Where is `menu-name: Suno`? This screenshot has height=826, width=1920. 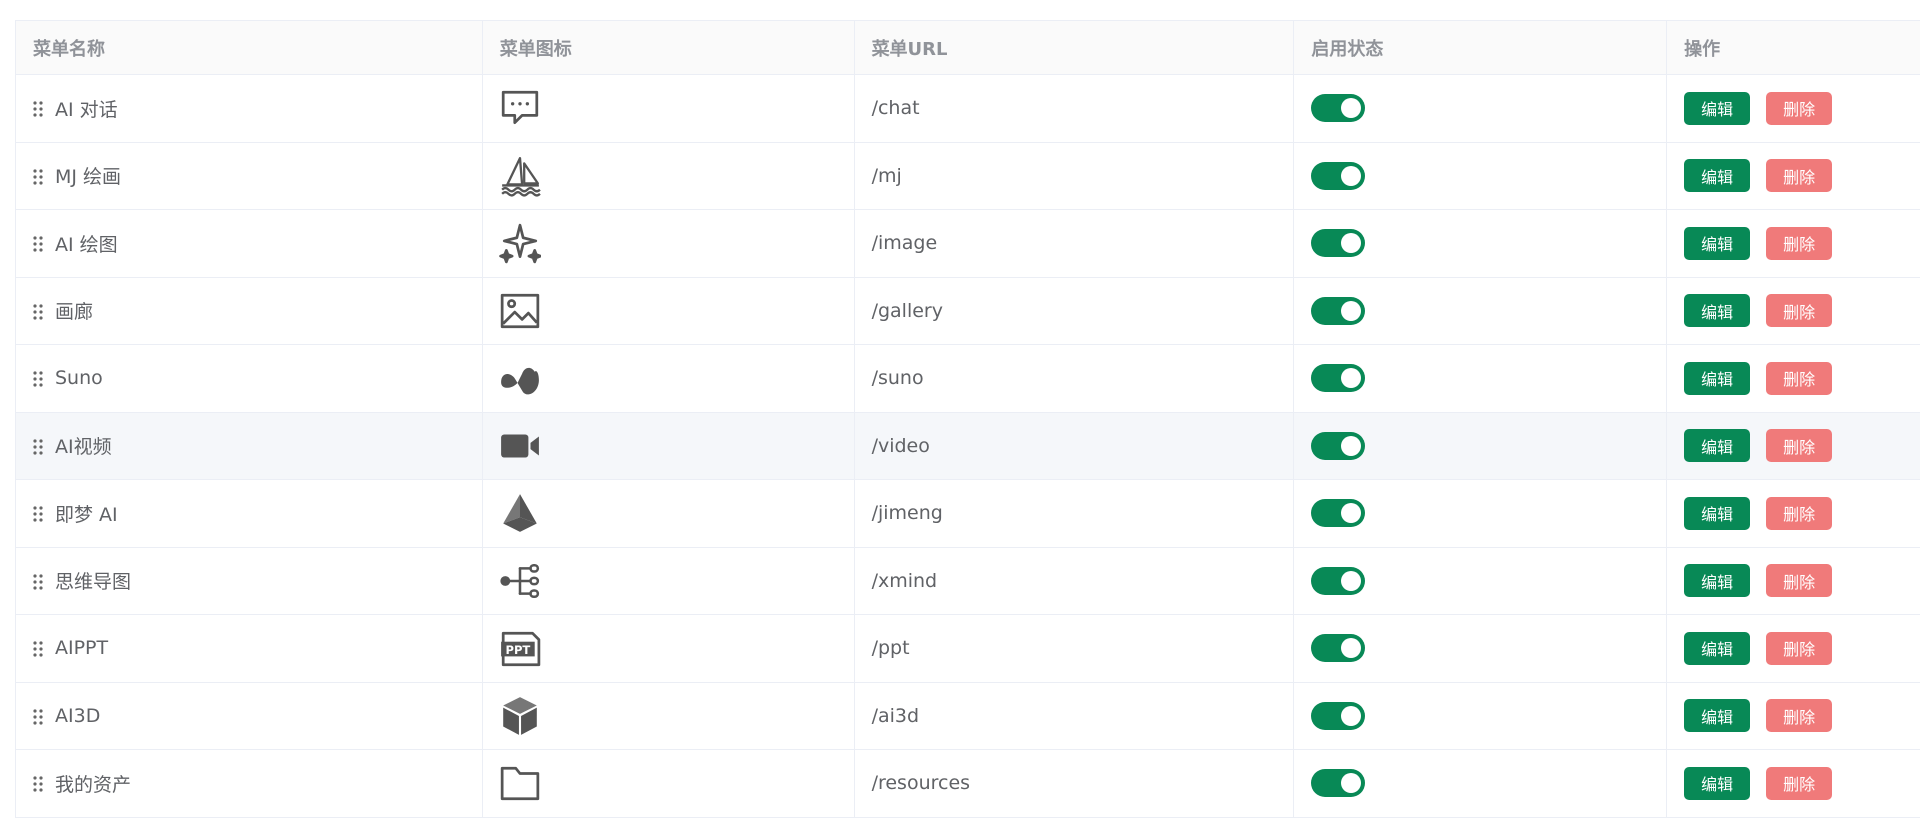
menu-name: Suno is located at coordinates (79, 378).